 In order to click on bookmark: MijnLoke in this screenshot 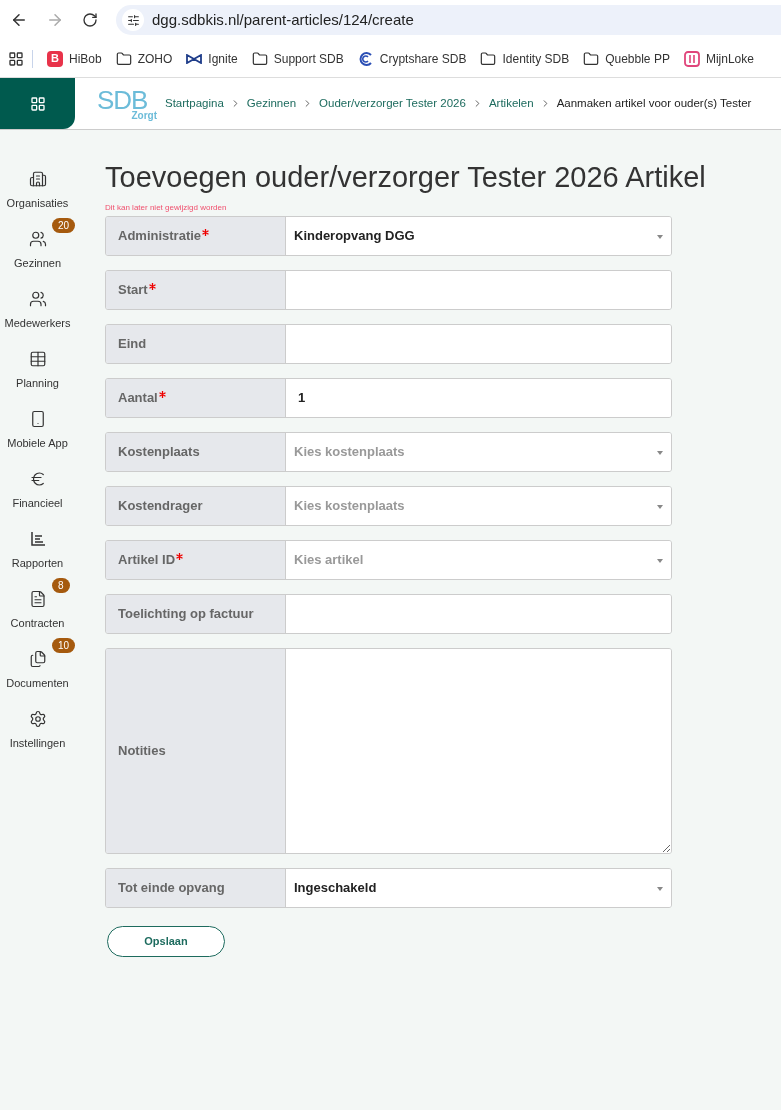, I will do `click(718, 58)`.